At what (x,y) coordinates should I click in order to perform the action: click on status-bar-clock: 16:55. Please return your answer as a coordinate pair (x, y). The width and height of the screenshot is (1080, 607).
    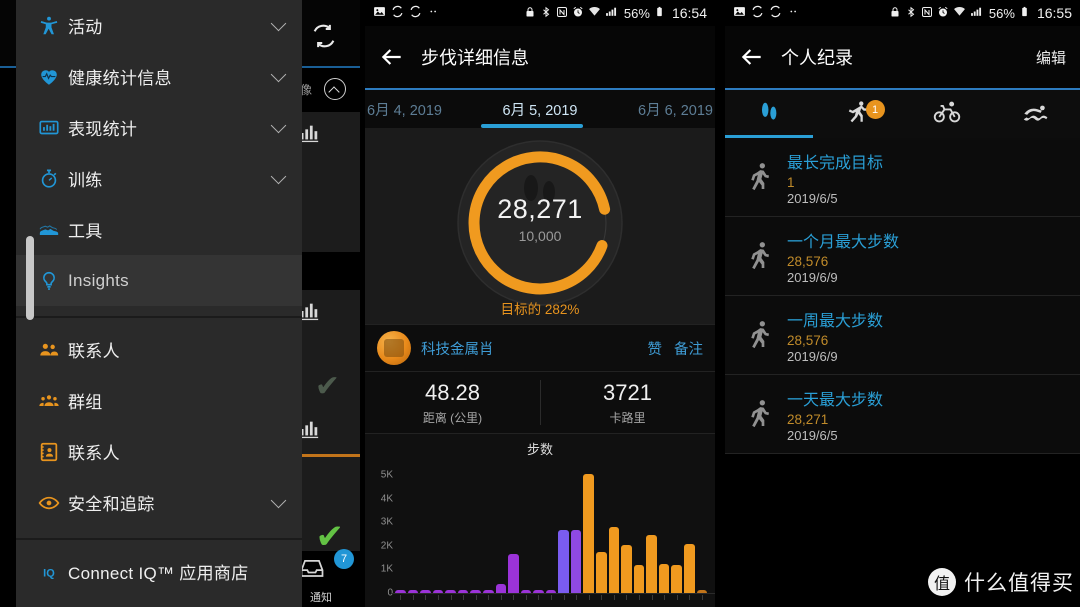
    Looking at the image, I should click on (1054, 13).